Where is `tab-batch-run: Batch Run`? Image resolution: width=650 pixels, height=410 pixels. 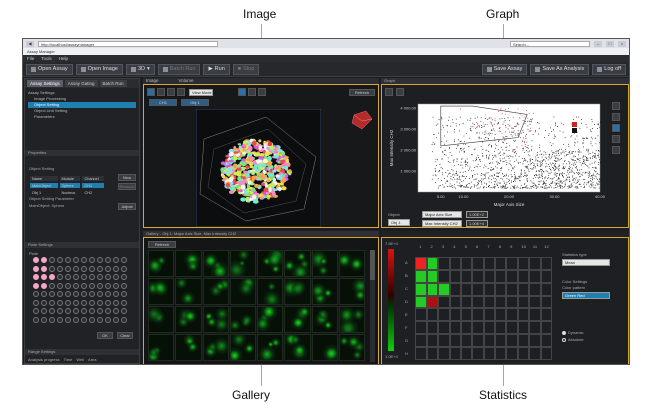
tab-batch-run: Batch Run is located at coordinates (113, 83).